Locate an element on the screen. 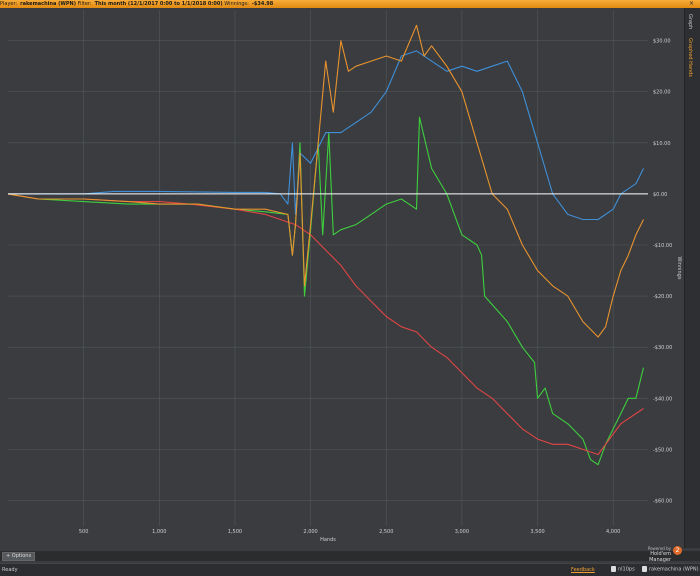  branding: Powered by Hold'em Manager is located at coordinates (651, 554).